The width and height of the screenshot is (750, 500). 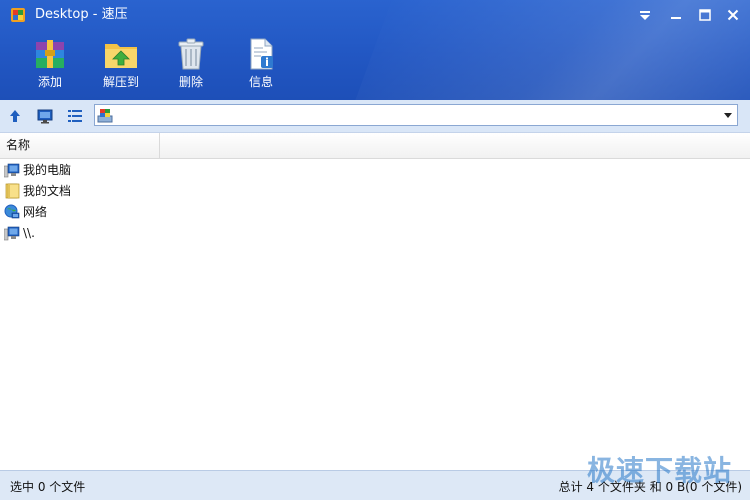 I want to click on up-folder-button, so click(x=15, y=116).